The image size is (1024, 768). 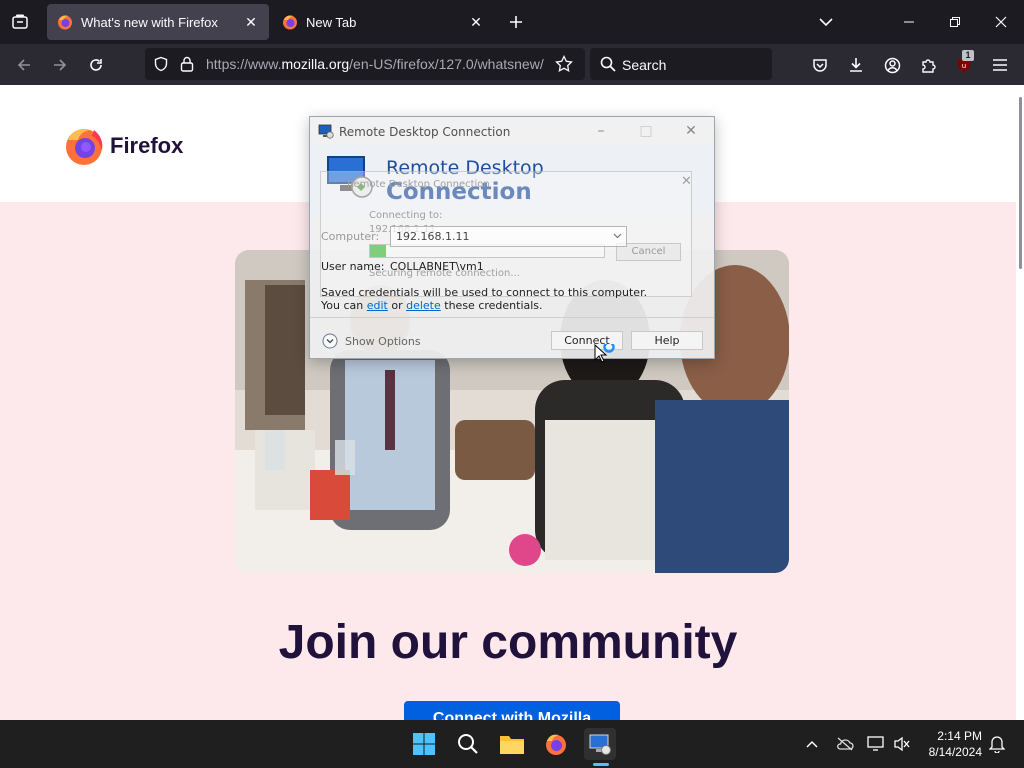 I want to click on volume-tray-button, so click(x=902, y=744).